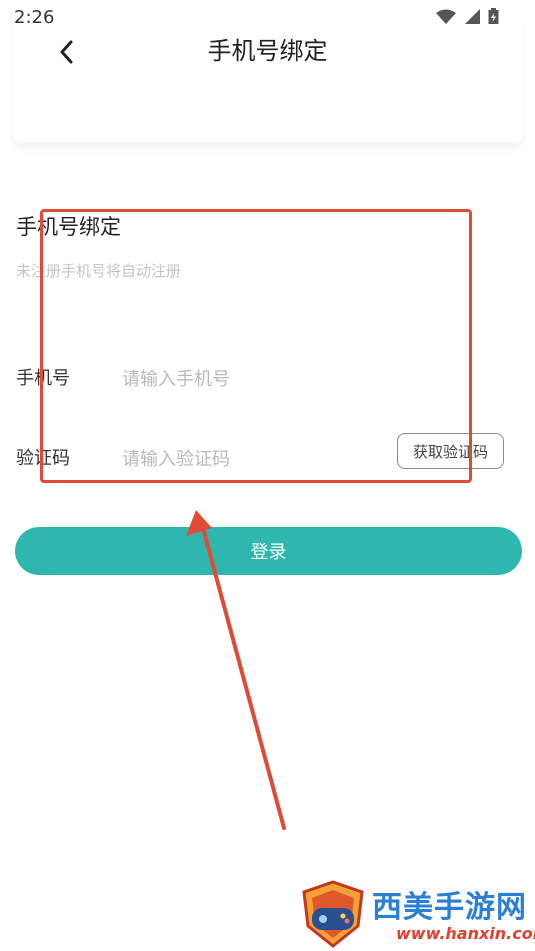 The image size is (535, 951). Describe the element at coordinates (446, 16) in the screenshot. I see `wifi-icon` at that location.